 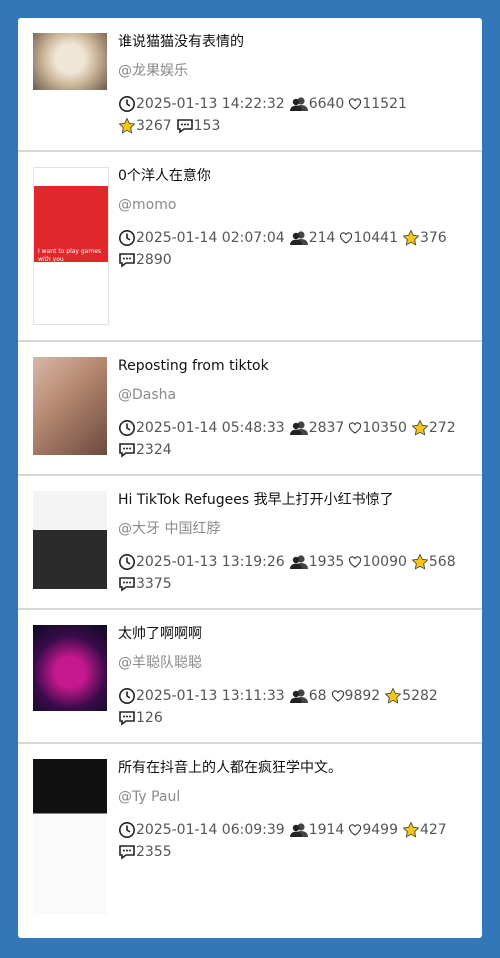 I want to click on post-time: 2025-01-13 14:22:32, so click(x=201, y=104).